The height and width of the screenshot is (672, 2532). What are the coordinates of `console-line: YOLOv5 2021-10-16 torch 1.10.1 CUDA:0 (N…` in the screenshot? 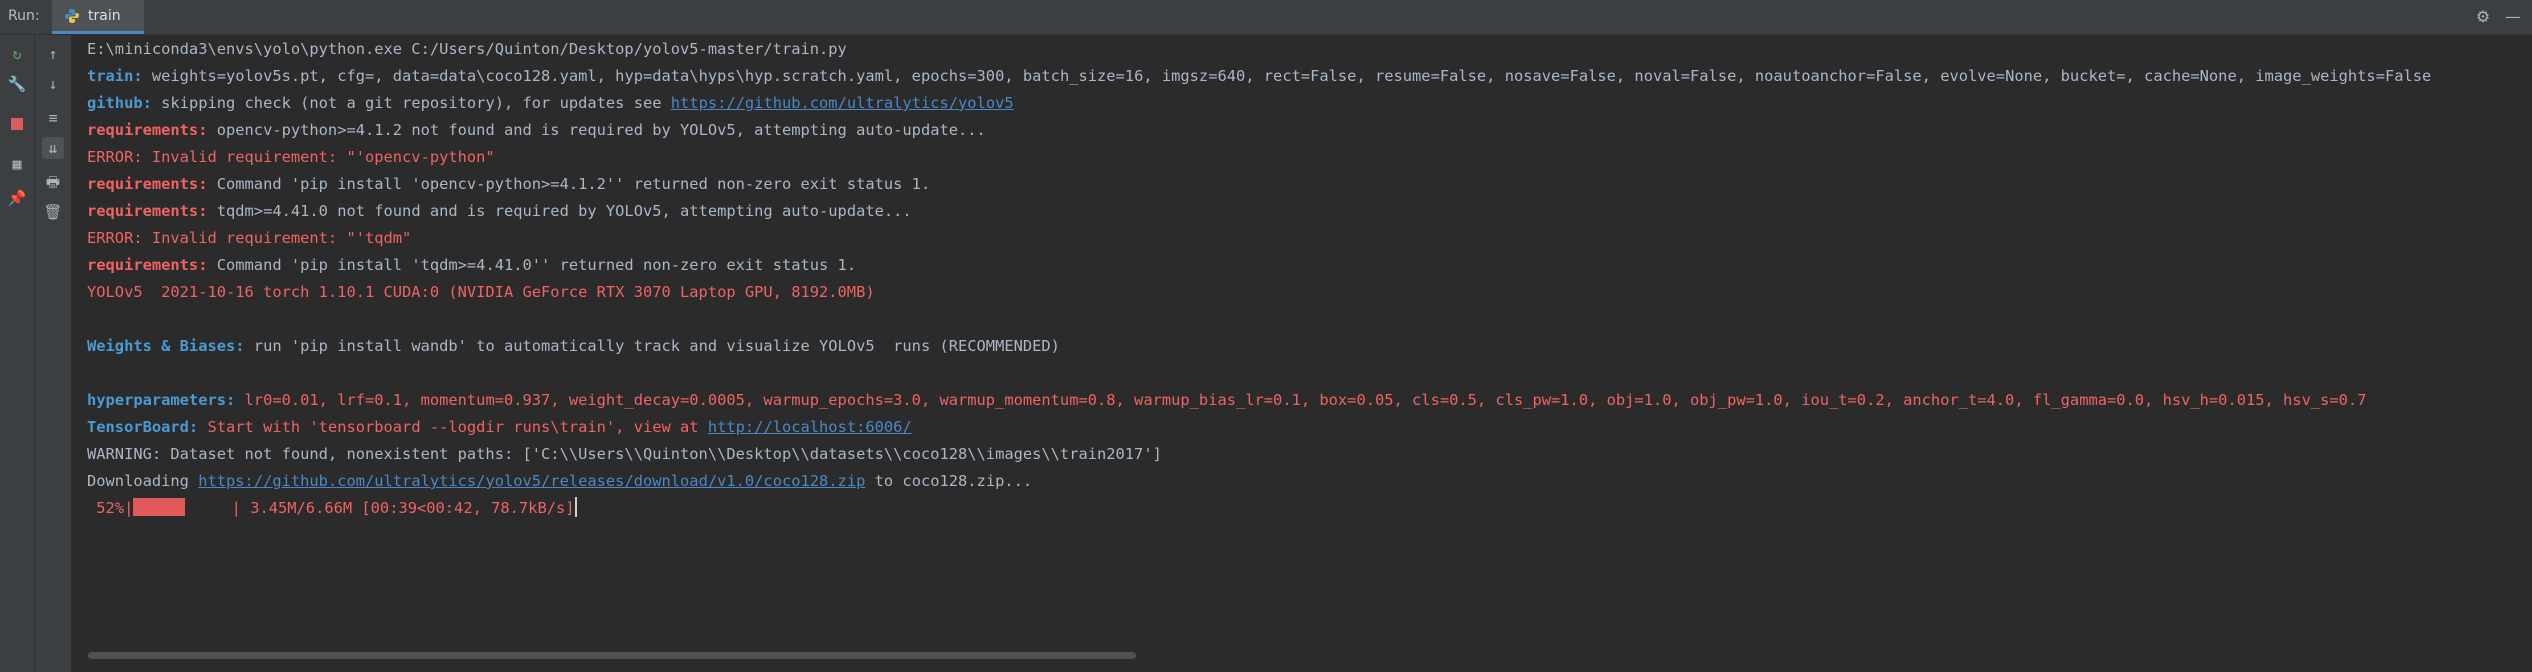 It's located at (481, 292).